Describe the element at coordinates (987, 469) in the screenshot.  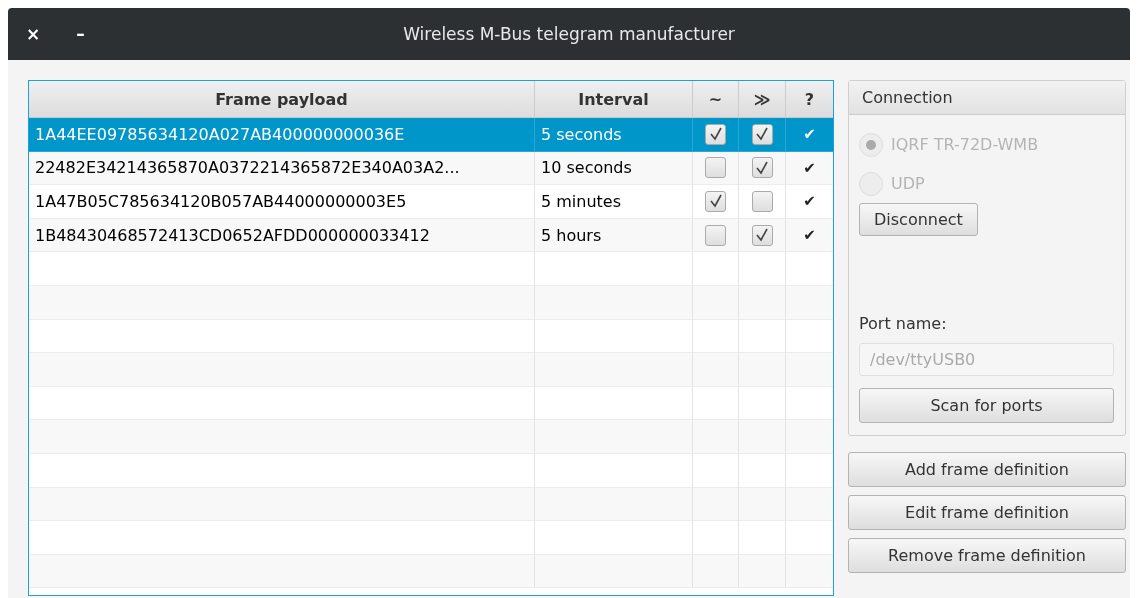
I see `frame-action-button: Add frame definition` at that location.